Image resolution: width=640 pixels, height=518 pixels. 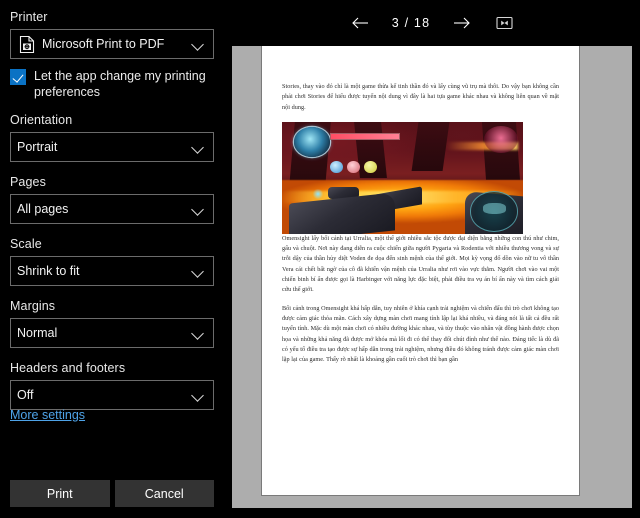 What do you see at coordinates (43, 209) in the screenshot?
I see `pages-value: All pages` at bounding box center [43, 209].